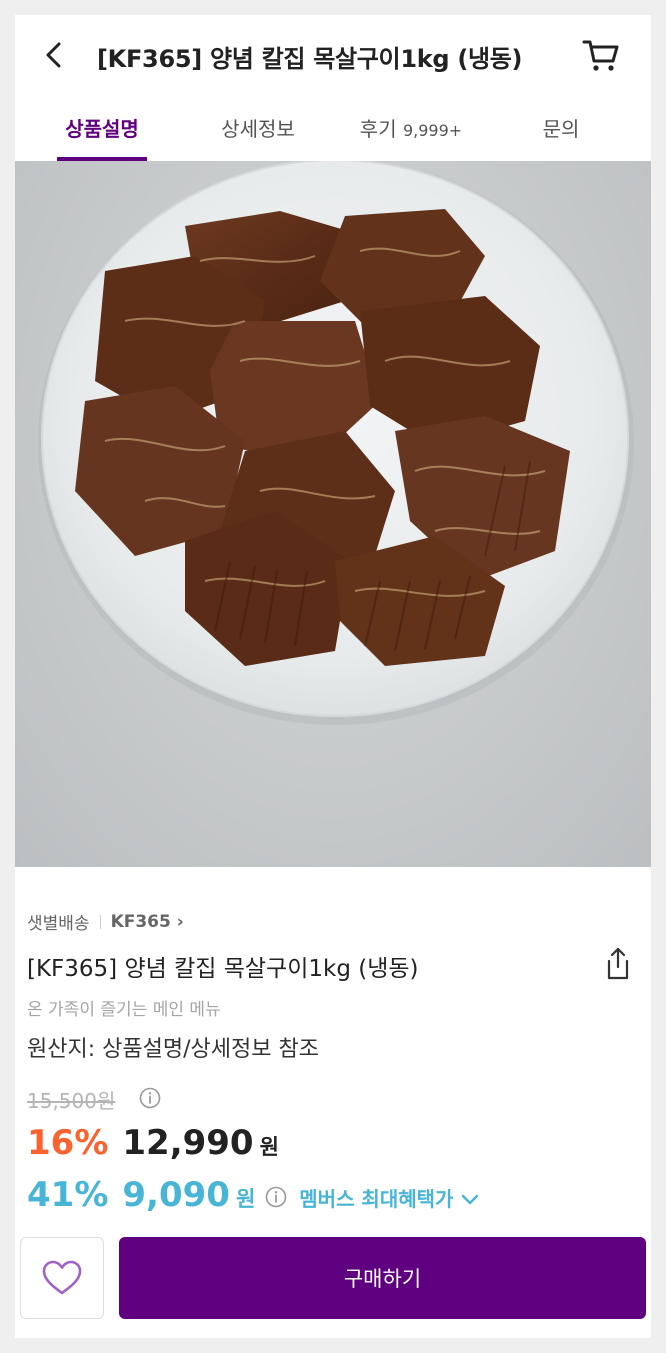 The image size is (666, 1353). Describe the element at coordinates (180, 921) in the screenshot. I see `chevron-right-icon: ›` at that location.